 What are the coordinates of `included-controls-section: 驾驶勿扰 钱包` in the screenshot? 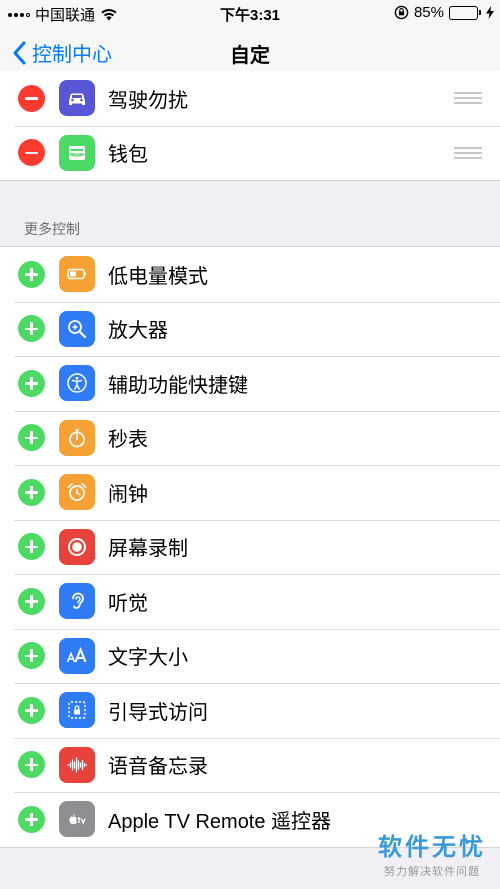 It's located at (250, 126).